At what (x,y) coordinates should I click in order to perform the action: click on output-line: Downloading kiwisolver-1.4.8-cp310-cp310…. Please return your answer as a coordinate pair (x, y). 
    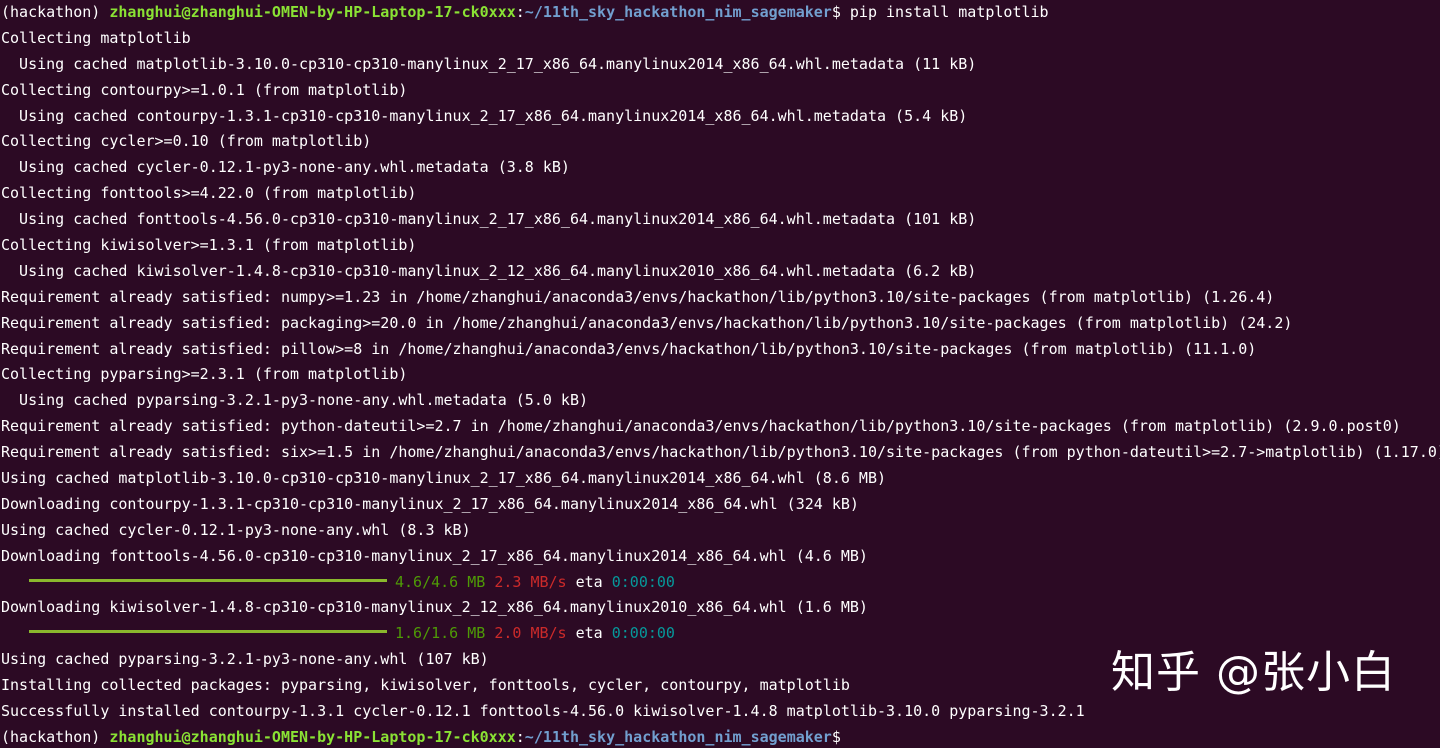
    Looking at the image, I should click on (434, 607).